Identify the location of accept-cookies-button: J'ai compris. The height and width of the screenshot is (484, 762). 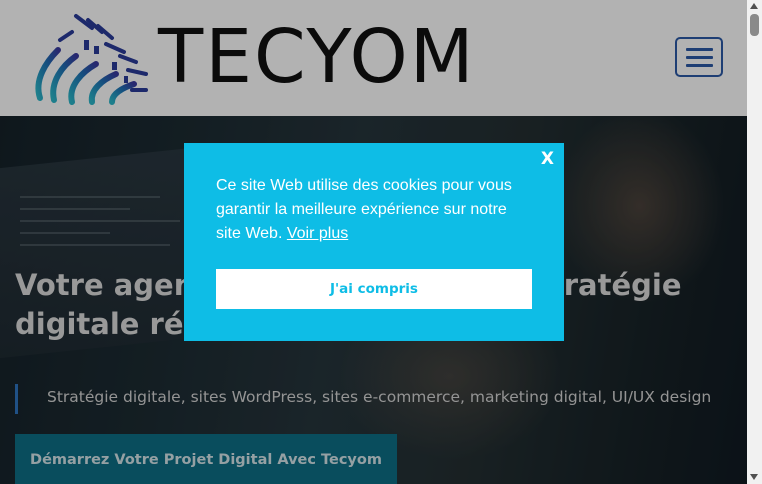
(374, 289).